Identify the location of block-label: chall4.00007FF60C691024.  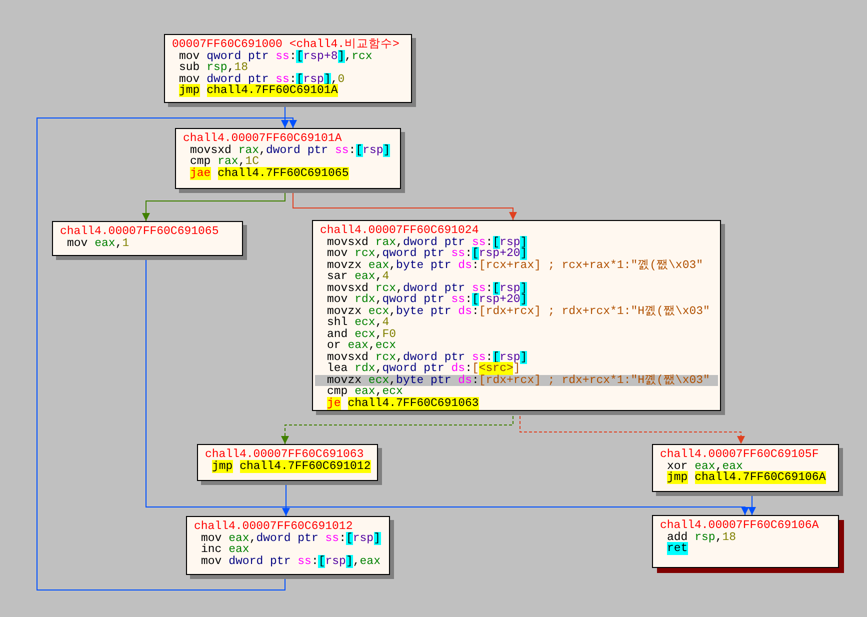
(399, 230).